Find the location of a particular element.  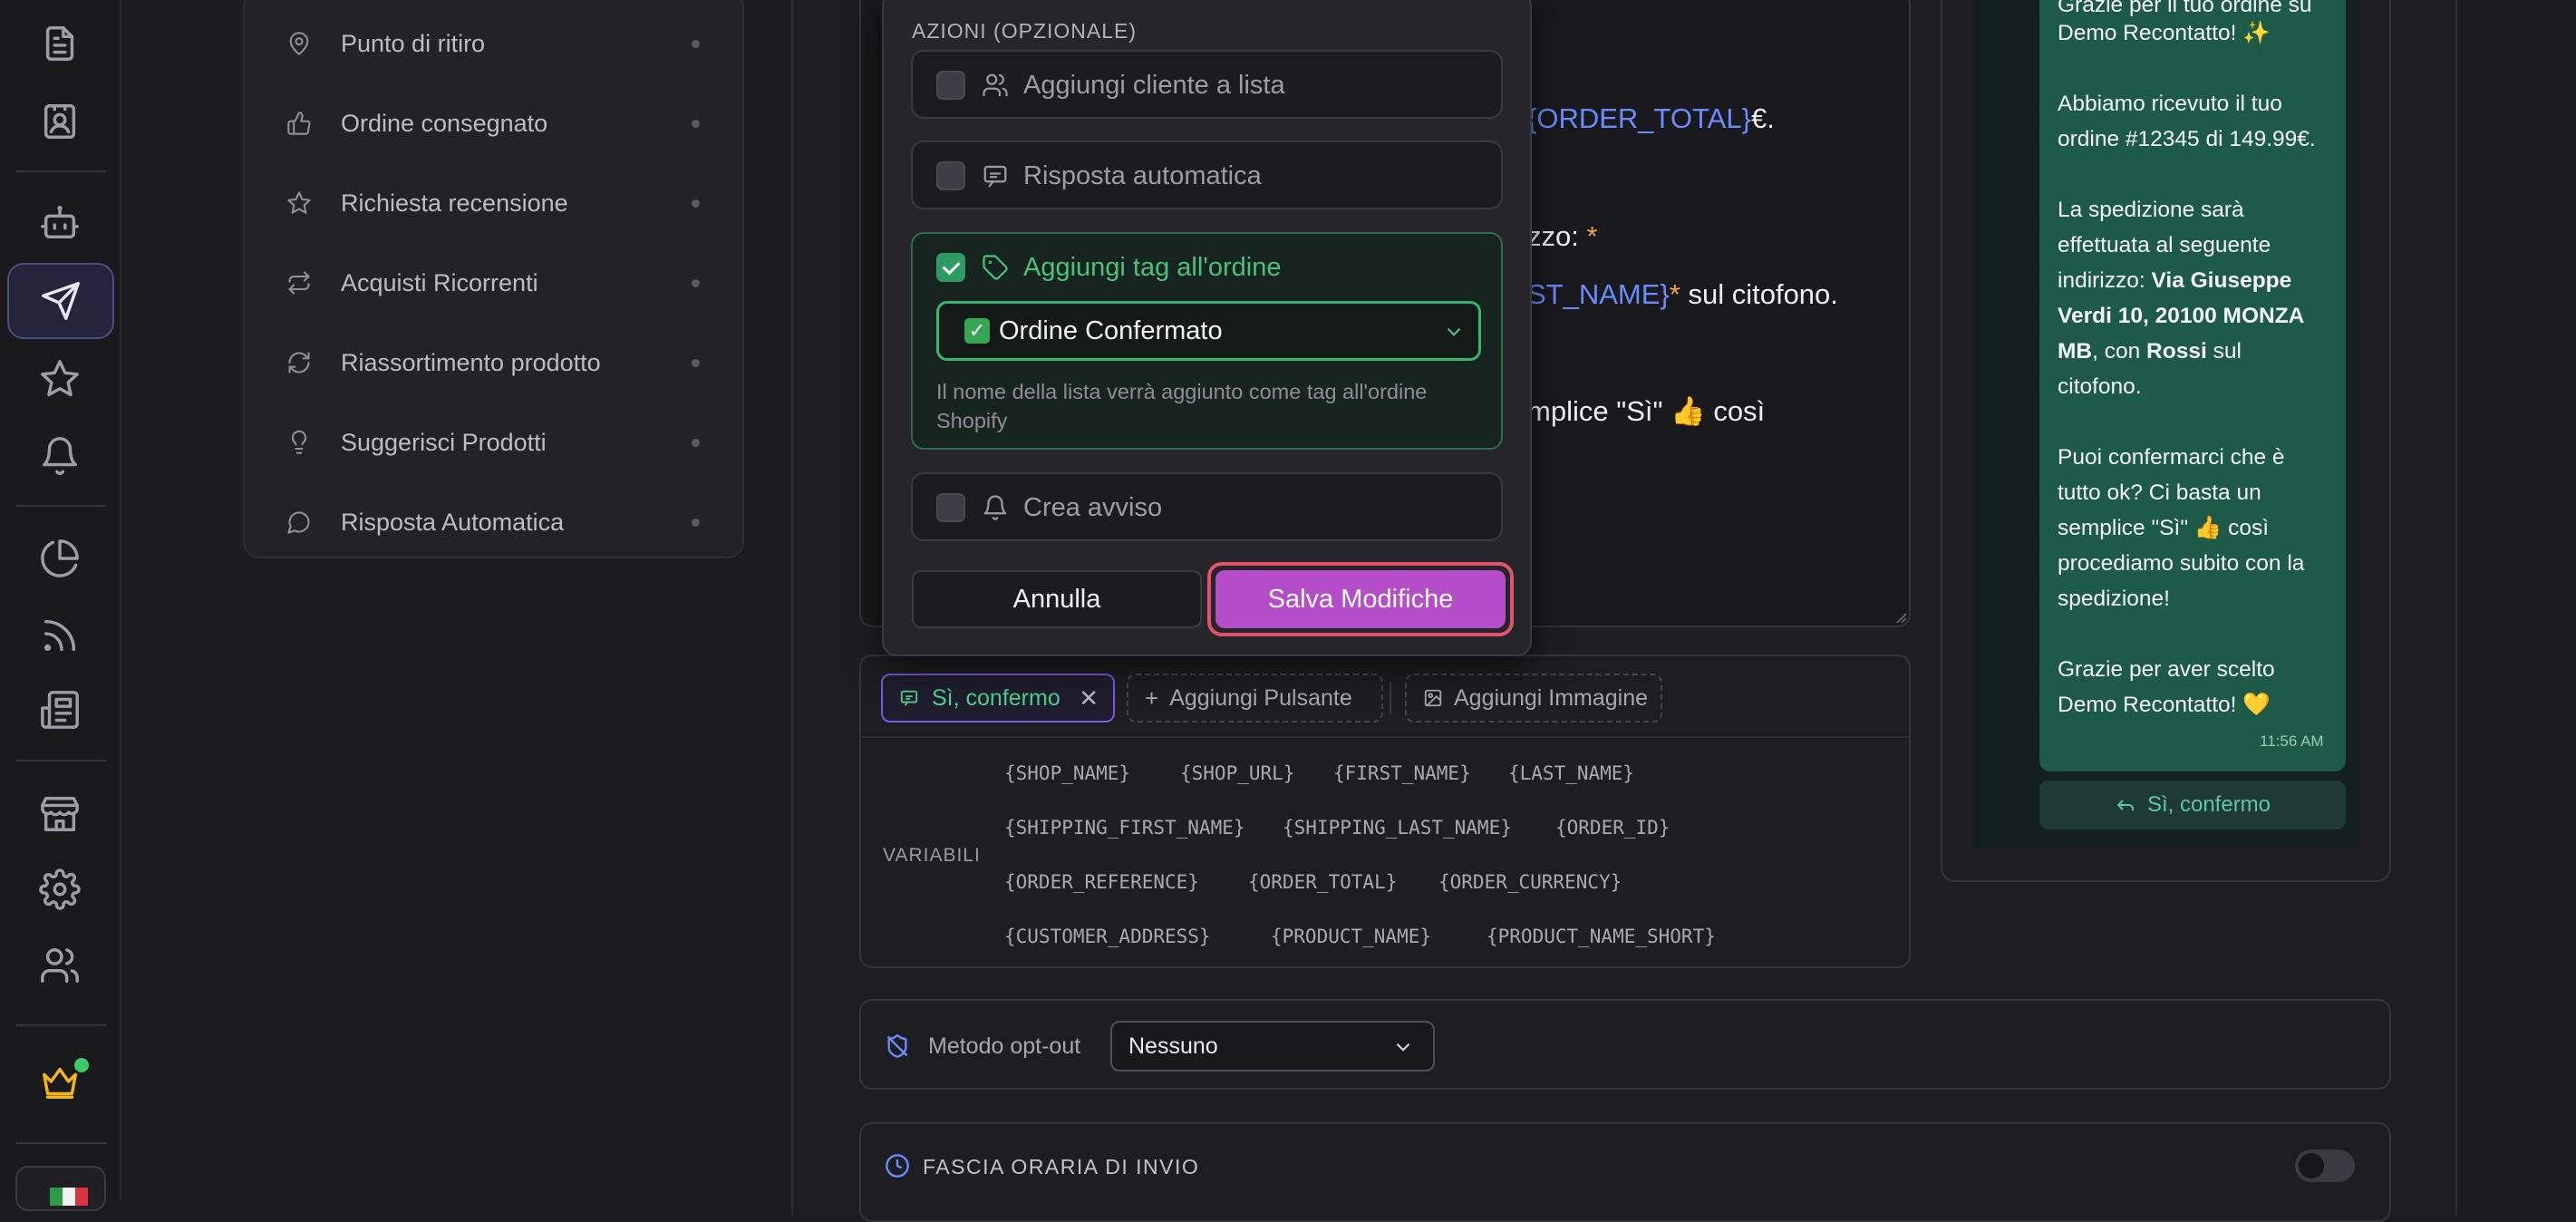

tag-icon is located at coordinates (995, 268).